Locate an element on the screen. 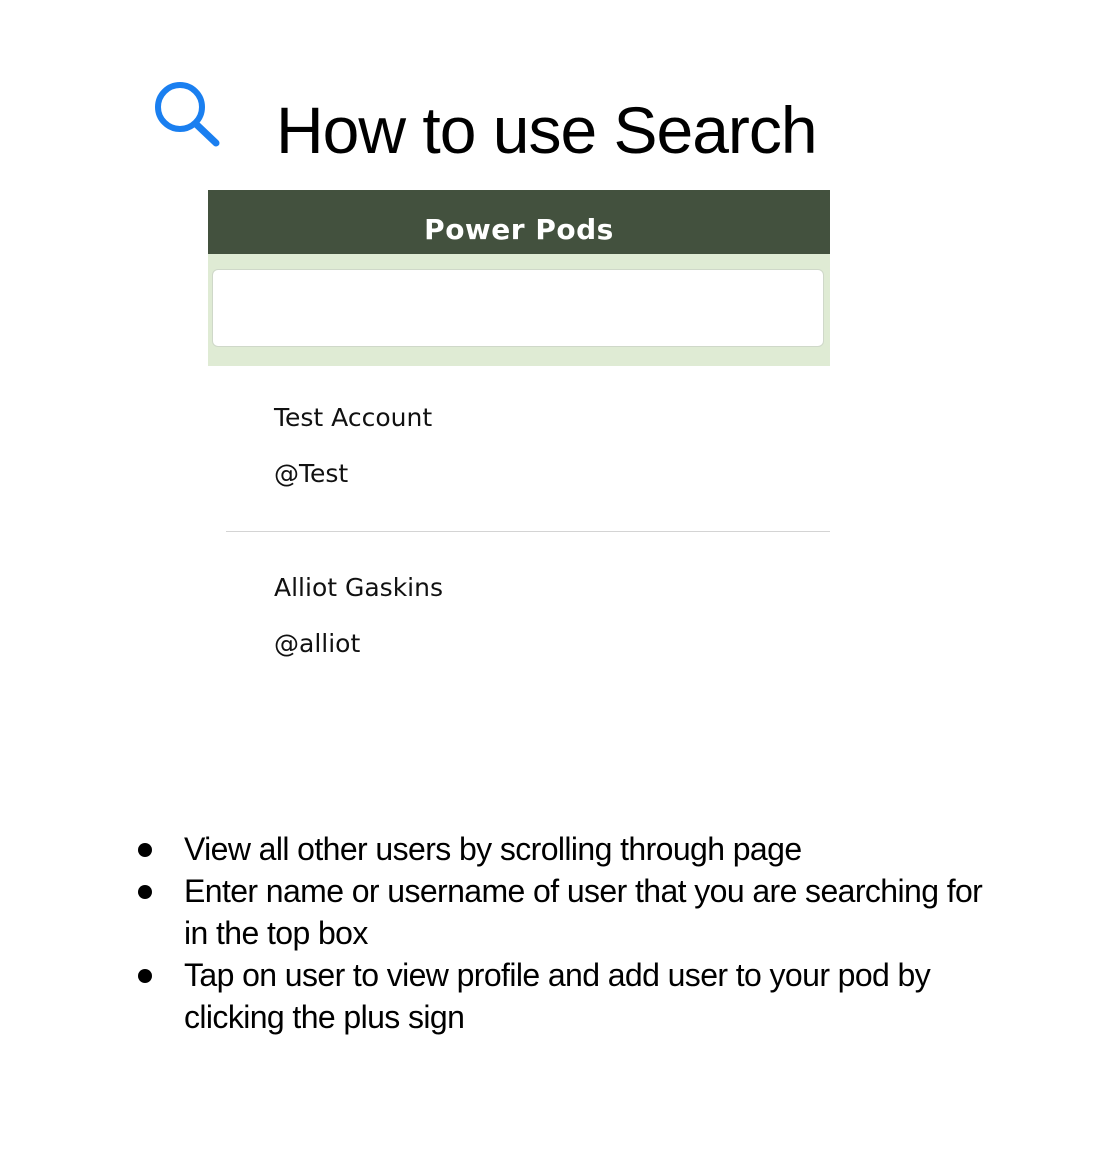 This screenshot has height=1176, width=1102. page-title: How to use Search is located at coordinates (547, 130).